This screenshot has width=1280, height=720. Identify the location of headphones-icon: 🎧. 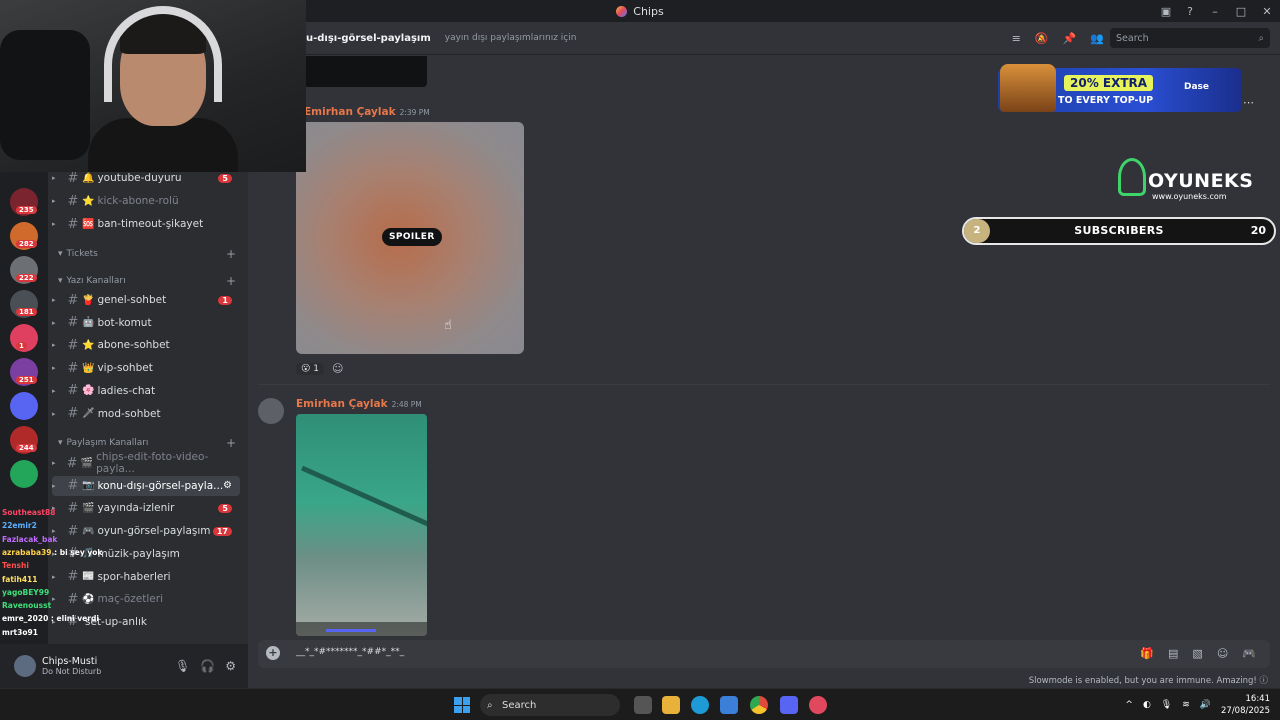
(207, 666).